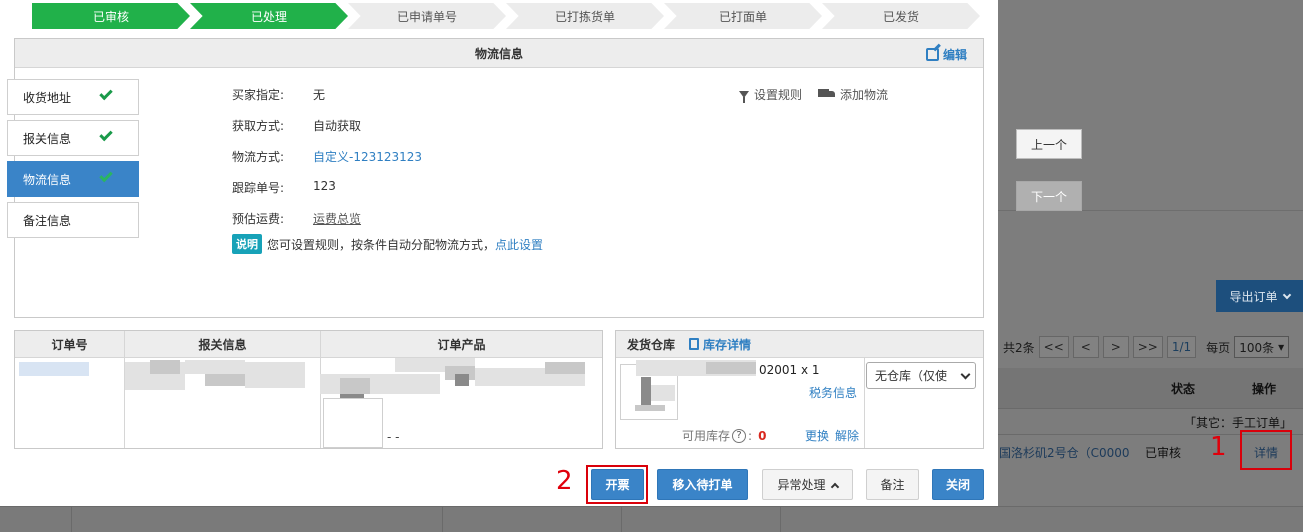 Image resolution: width=1303 pixels, height=532 pixels. I want to click on add-logistics-label: 添加物流, so click(864, 95).